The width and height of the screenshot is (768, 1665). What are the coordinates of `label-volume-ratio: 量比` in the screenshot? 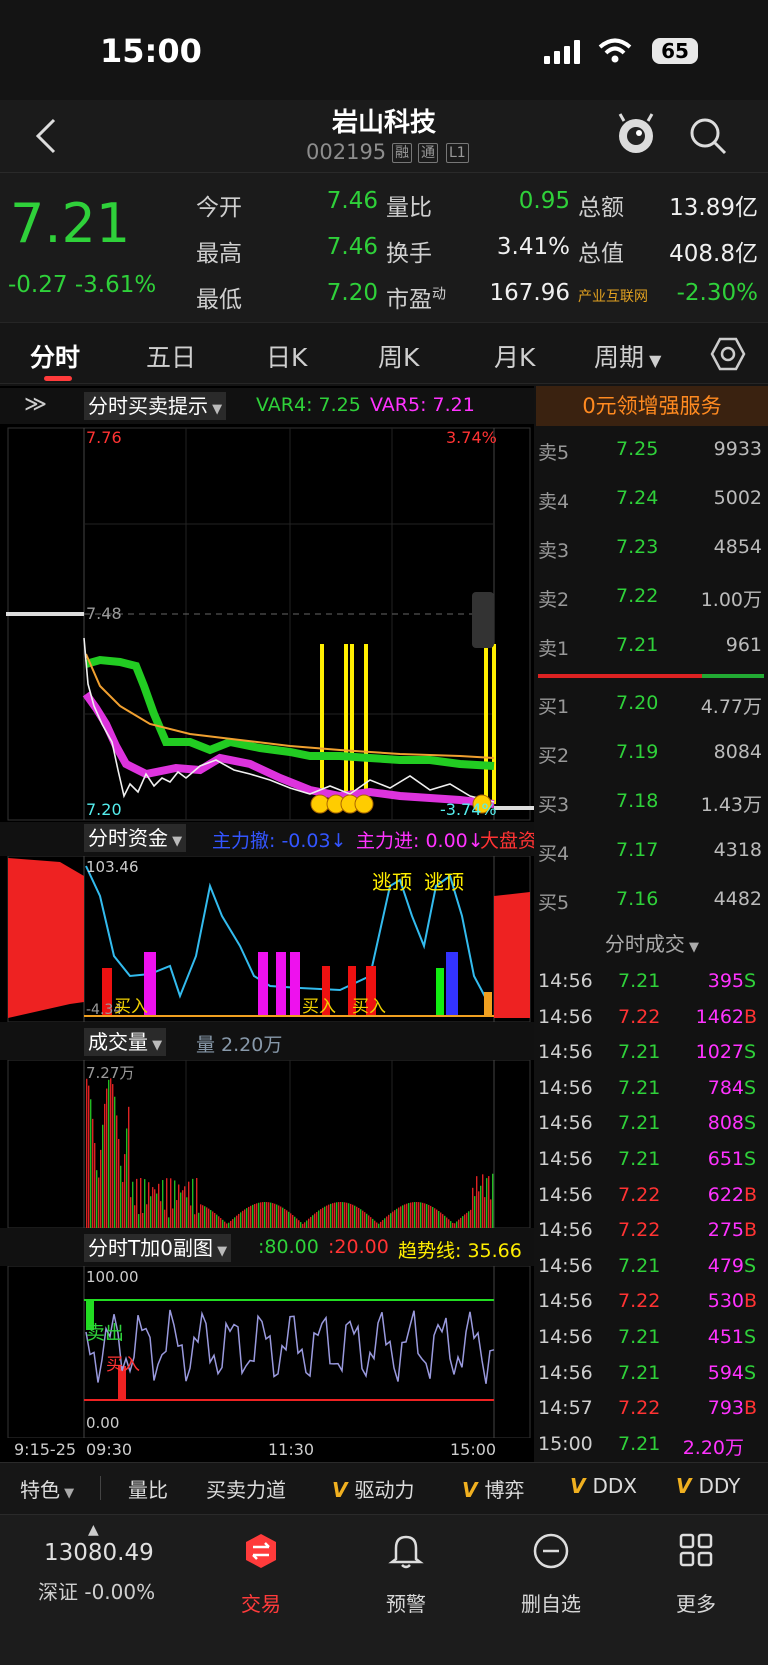 It's located at (409, 208).